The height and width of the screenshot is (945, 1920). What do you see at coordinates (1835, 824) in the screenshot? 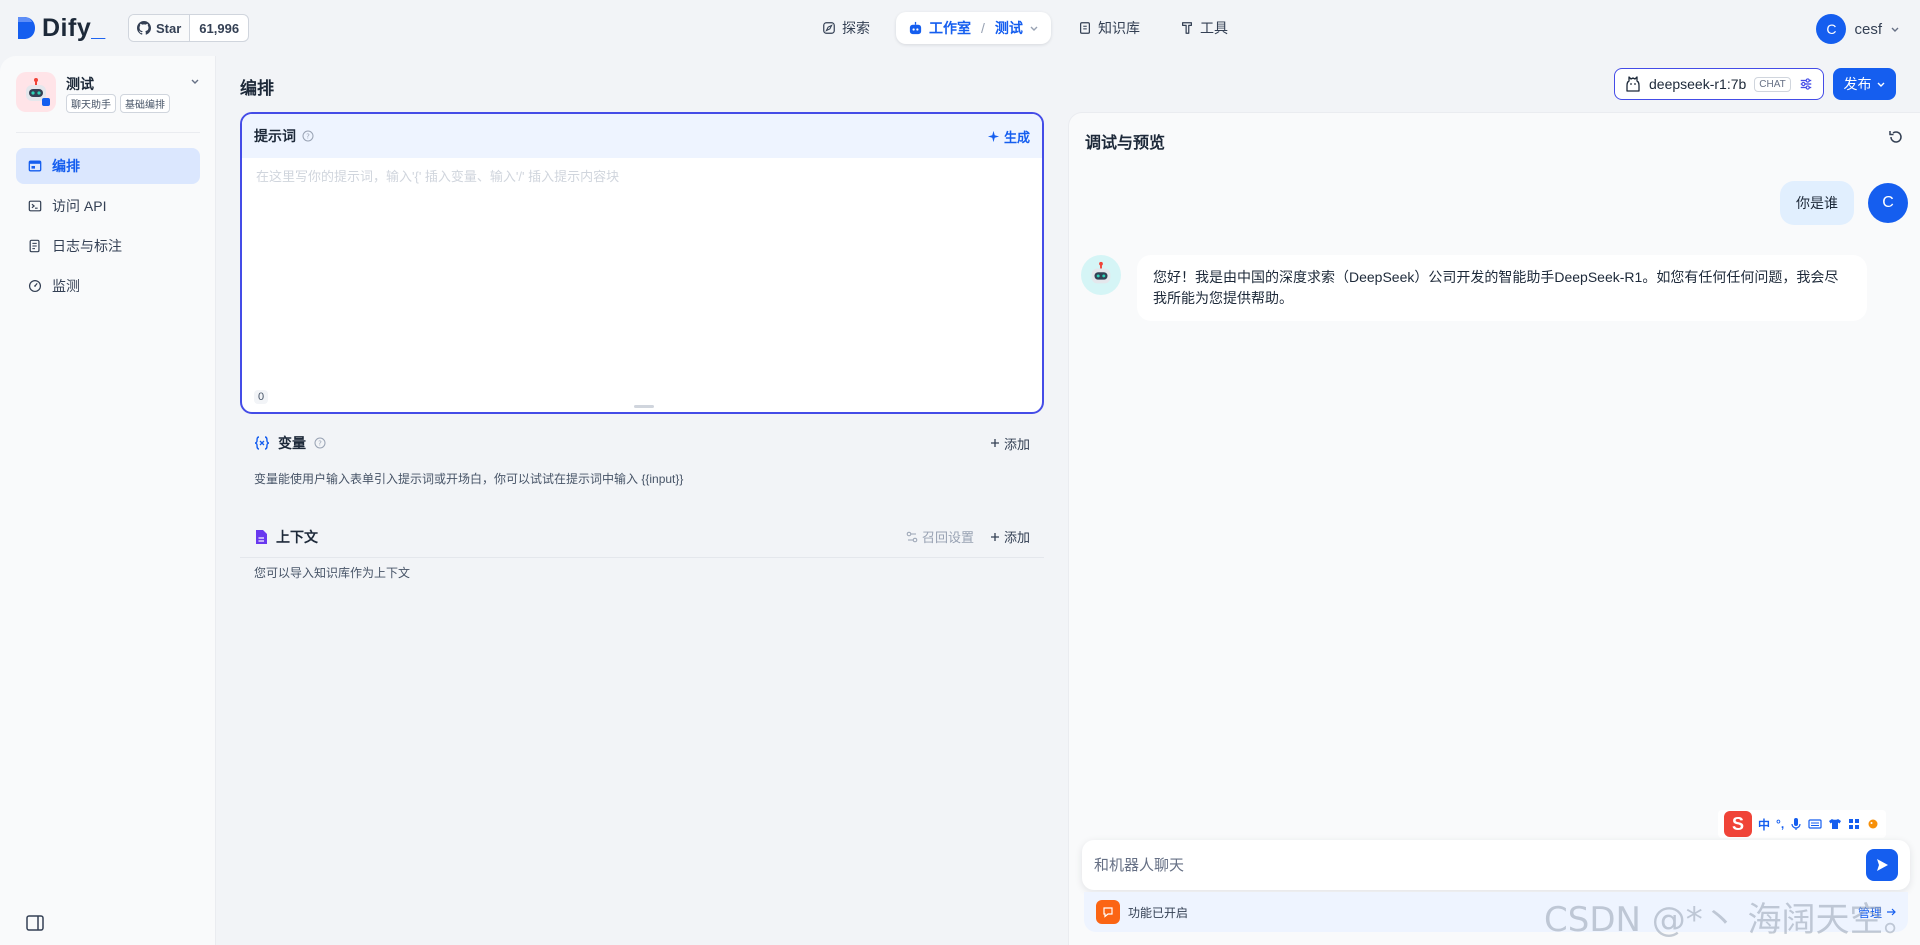
I see `shirt-icon` at bounding box center [1835, 824].